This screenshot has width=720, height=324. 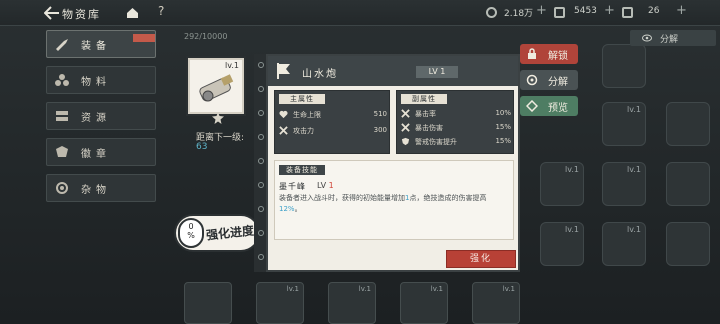 I want to click on help-icon: ?, so click(x=161, y=11).